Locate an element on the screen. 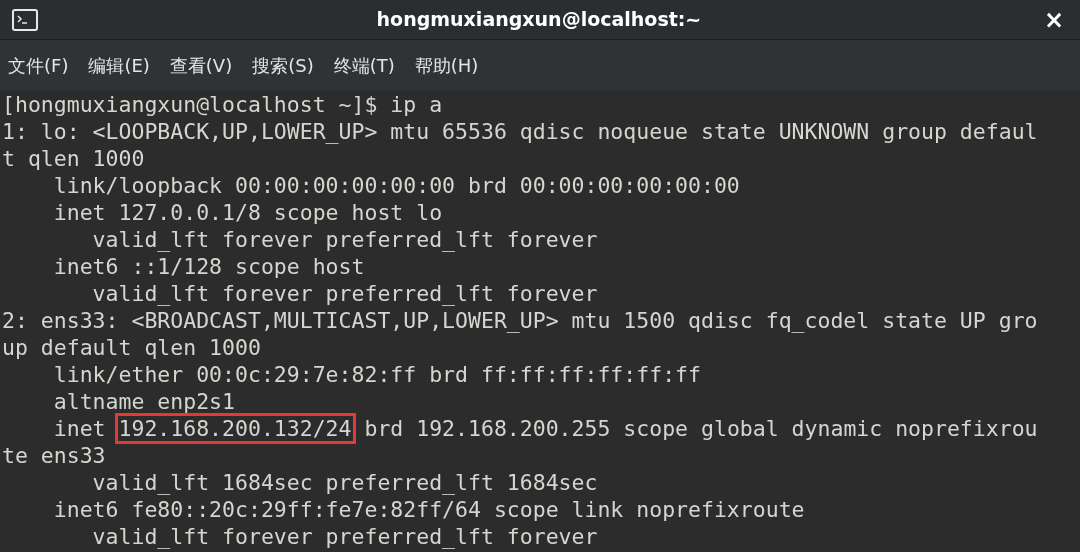 The height and width of the screenshot is (552, 1080). menu-item: 帮助(H) is located at coordinates (446, 65).